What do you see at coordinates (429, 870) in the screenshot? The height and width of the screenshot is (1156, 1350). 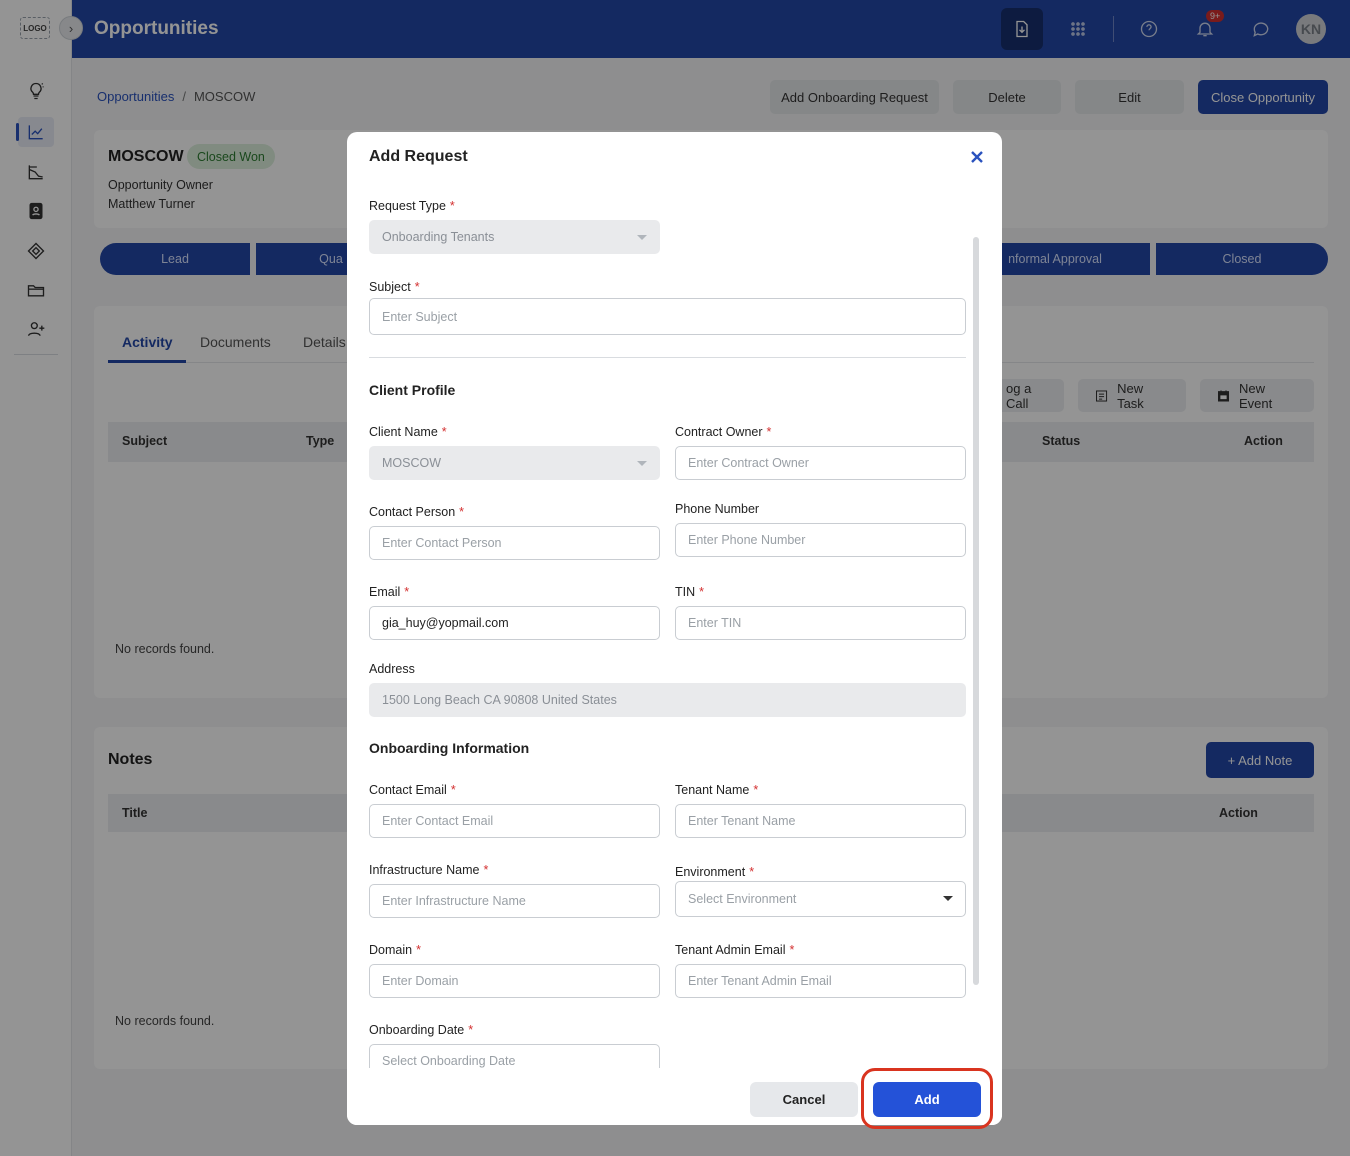 I see `infrastructure-name-label: Infrastructure Name *` at bounding box center [429, 870].